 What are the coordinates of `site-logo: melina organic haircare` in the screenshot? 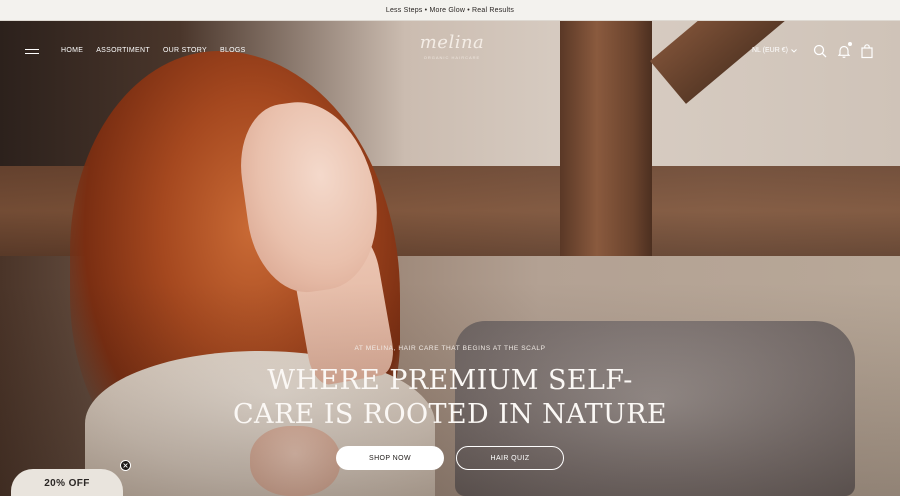 It's located at (452, 53).